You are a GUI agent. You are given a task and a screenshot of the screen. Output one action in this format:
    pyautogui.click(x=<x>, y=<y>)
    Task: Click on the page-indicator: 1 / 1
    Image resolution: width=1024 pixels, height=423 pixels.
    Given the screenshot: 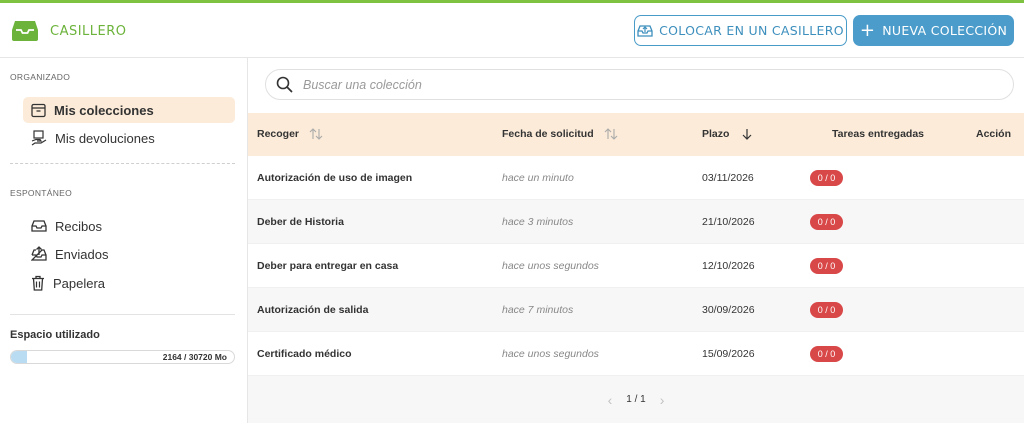 What is the action you would take?
    pyautogui.click(x=636, y=399)
    